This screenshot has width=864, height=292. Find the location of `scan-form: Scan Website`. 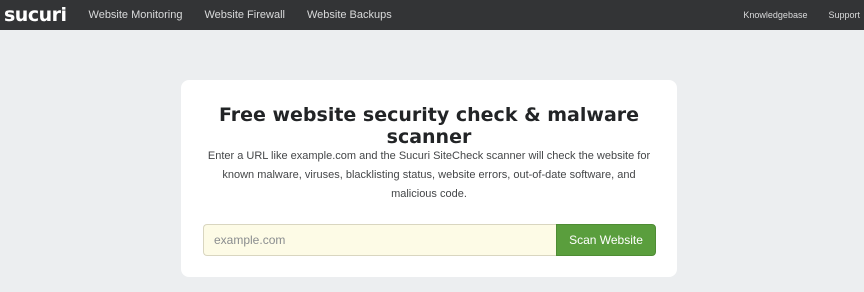

scan-form: Scan Website is located at coordinates (429, 240).